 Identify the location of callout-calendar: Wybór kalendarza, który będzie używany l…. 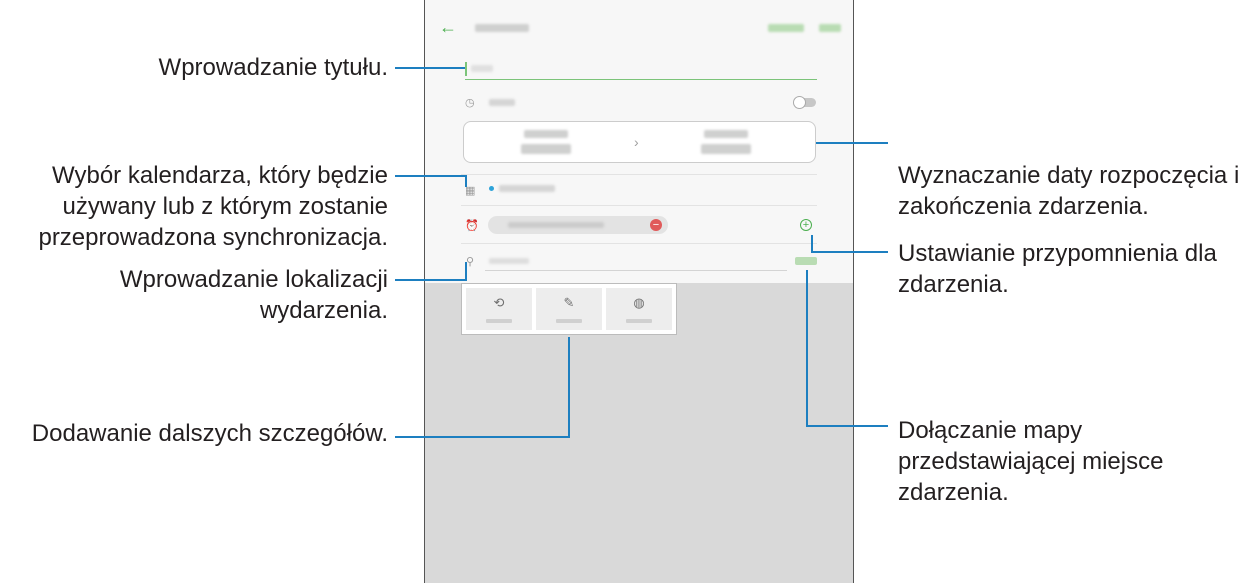
(213, 206).